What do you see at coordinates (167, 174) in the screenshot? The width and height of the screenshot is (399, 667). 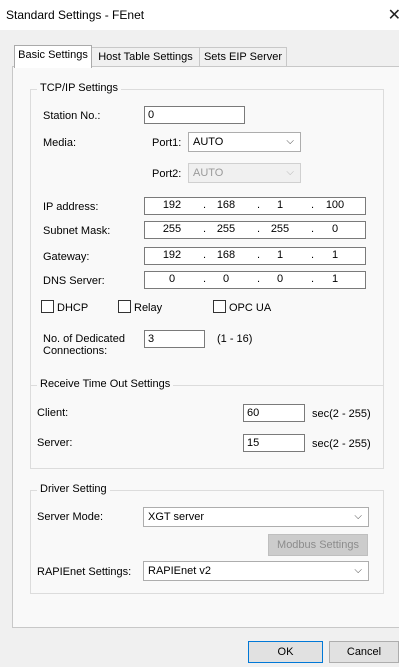 I see `port2-label: Port2:` at bounding box center [167, 174].